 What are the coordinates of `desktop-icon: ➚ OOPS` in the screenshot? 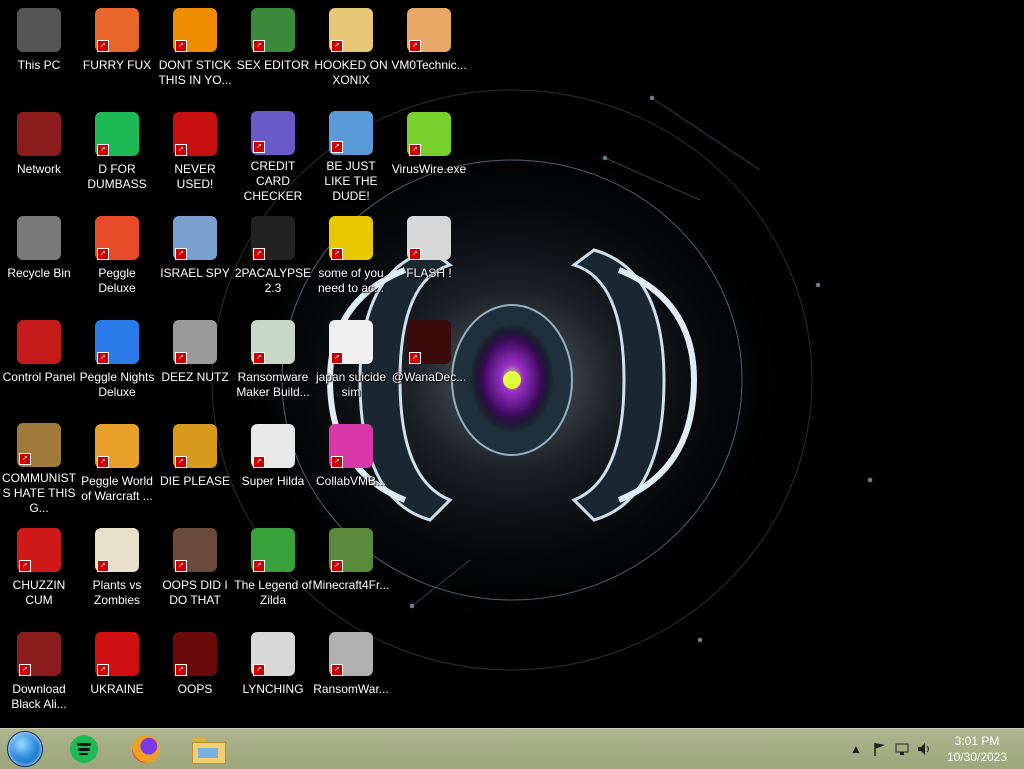 It's located at (195, 674).